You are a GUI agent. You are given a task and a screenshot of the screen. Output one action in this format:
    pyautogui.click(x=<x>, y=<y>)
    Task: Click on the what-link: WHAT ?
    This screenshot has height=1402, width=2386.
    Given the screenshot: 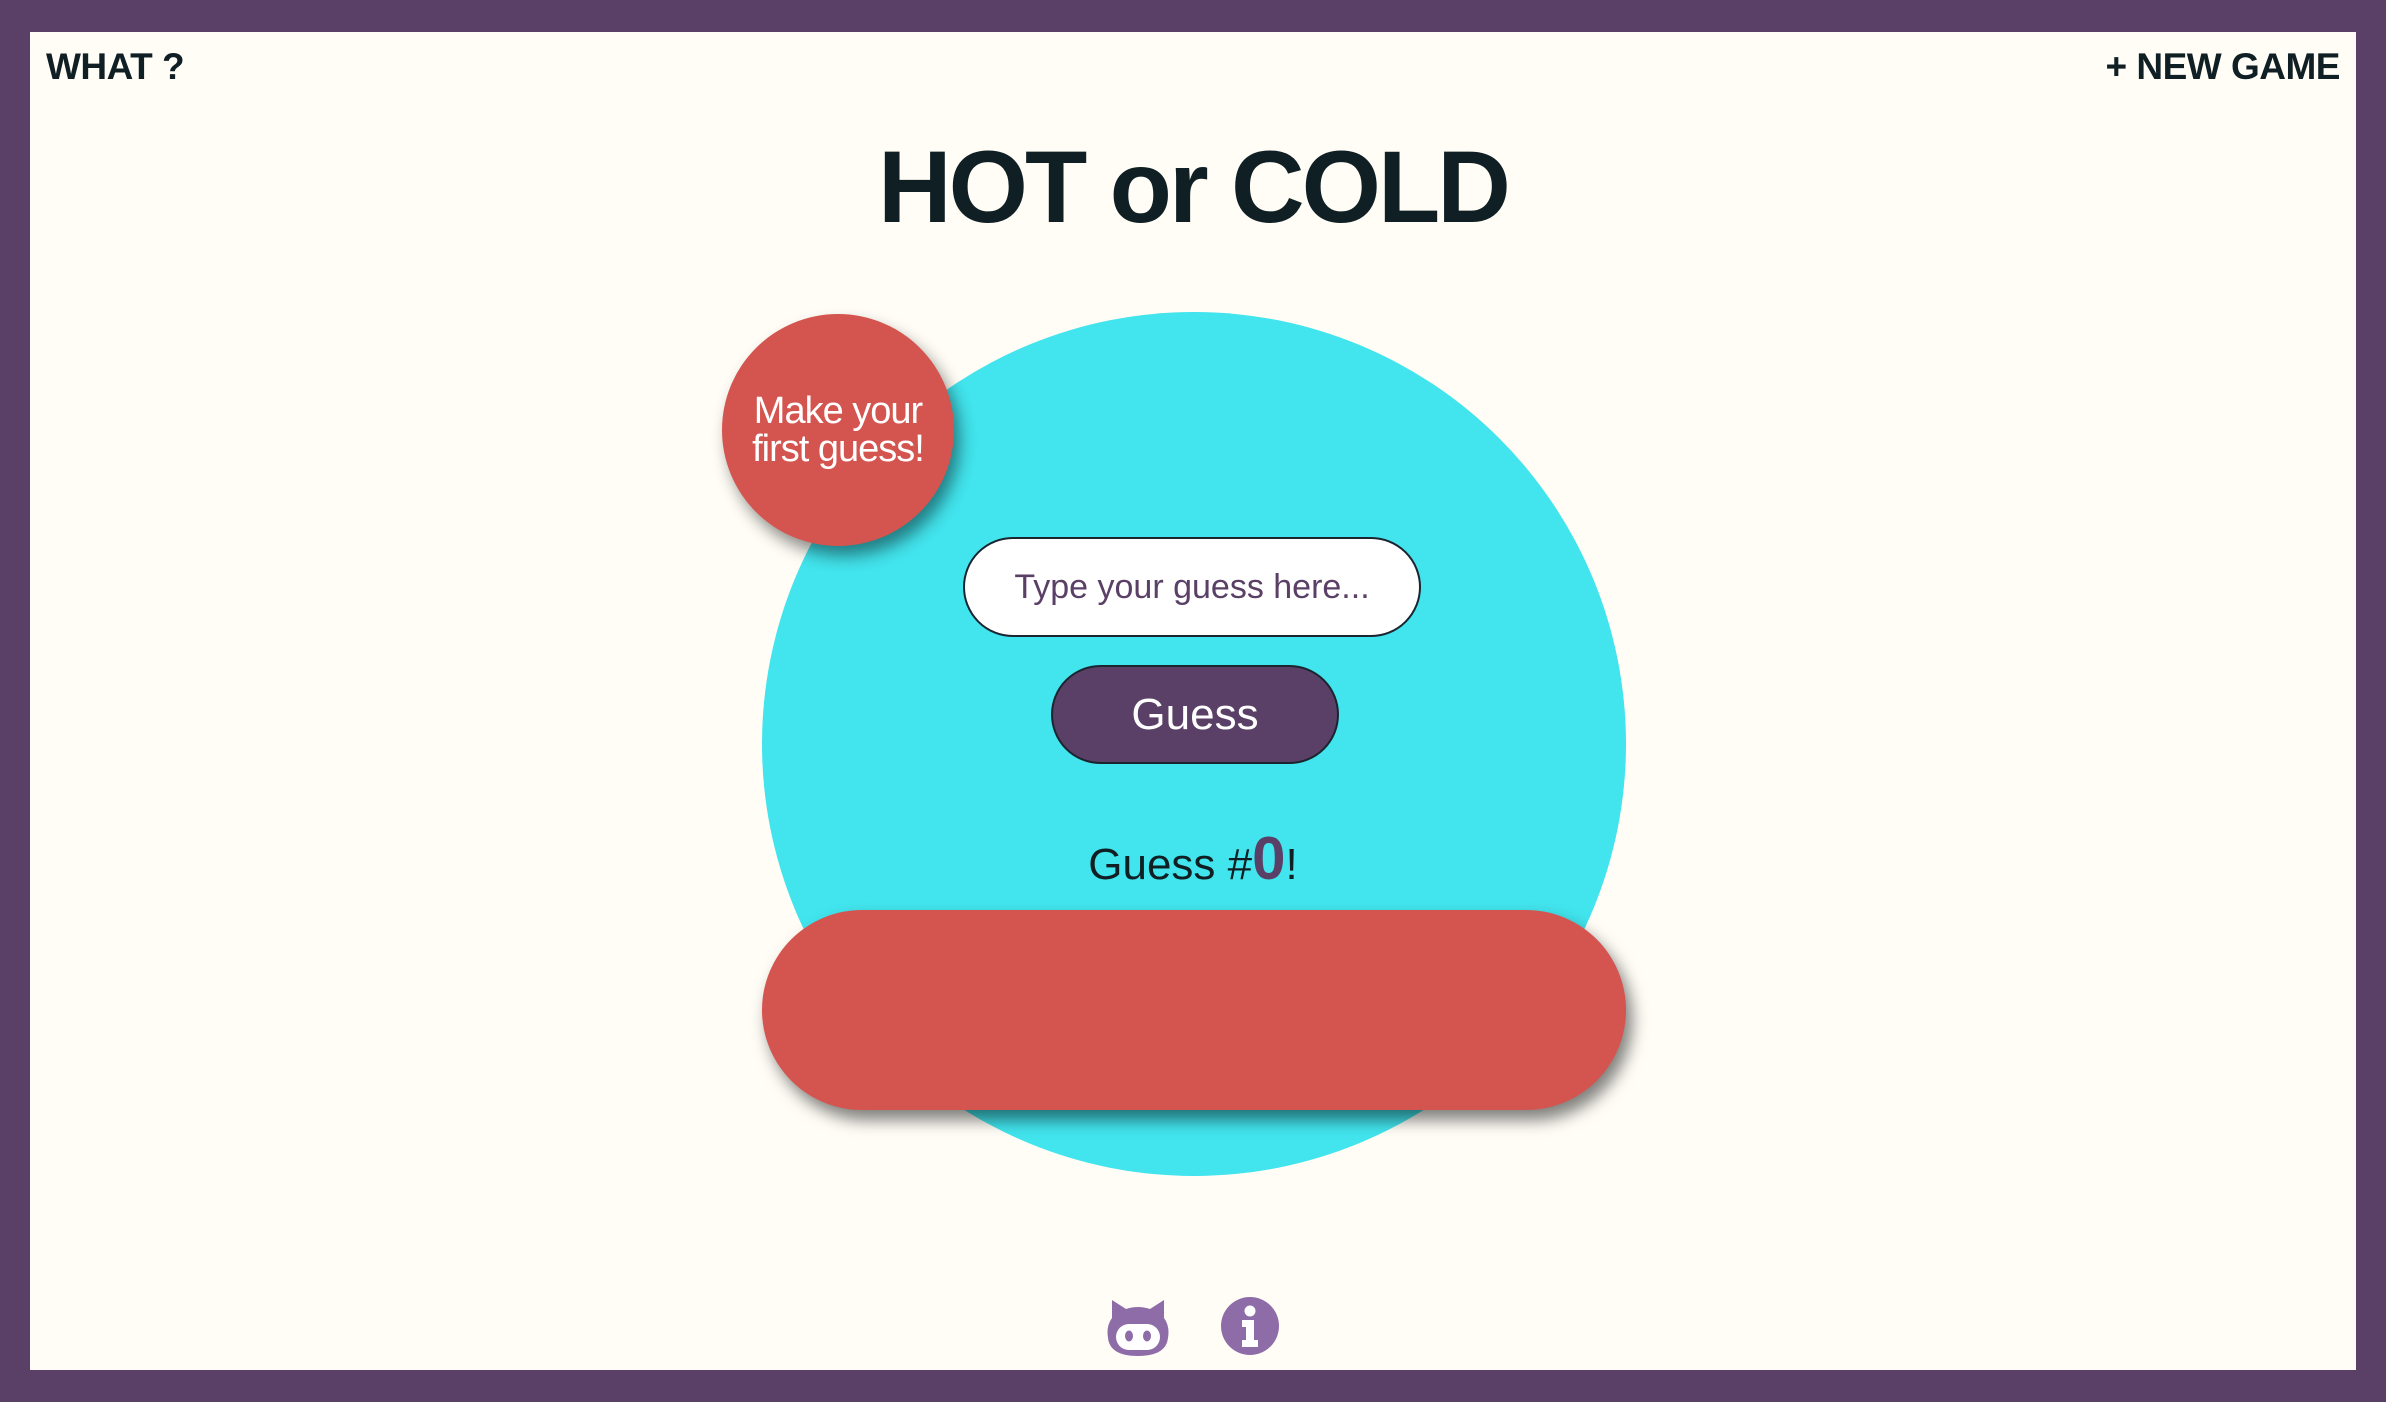 What is the action you would take?
    pyautogui.click(x=115, y=67)
    